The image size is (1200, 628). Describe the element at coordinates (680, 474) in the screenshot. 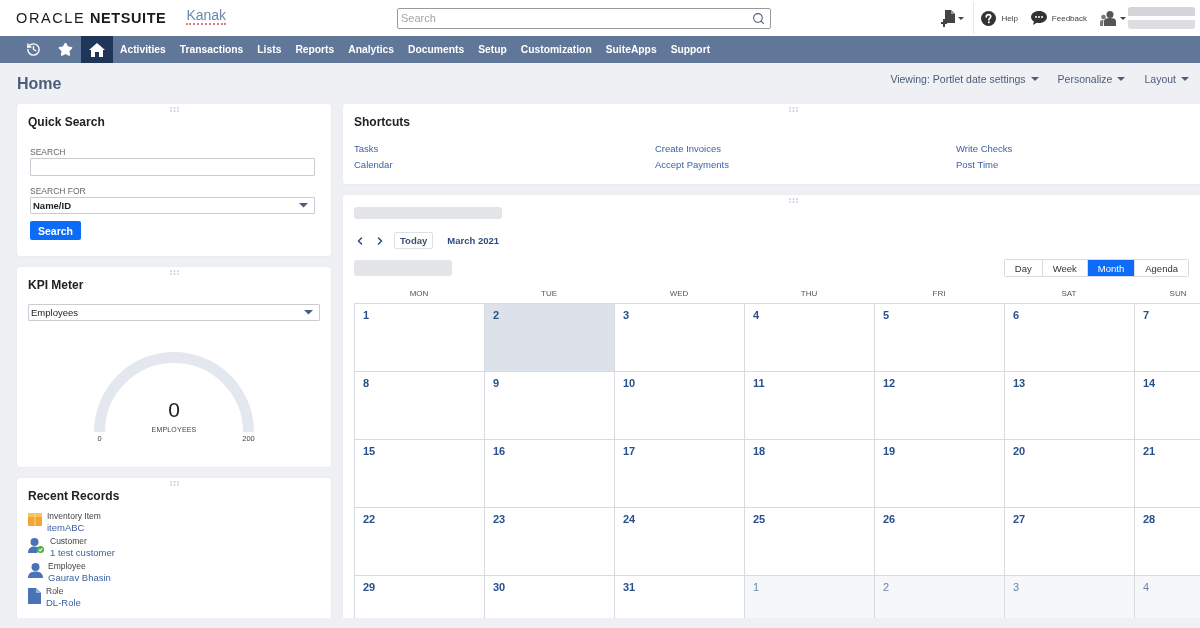

I see `calendar-day-cell: 17` at that location.